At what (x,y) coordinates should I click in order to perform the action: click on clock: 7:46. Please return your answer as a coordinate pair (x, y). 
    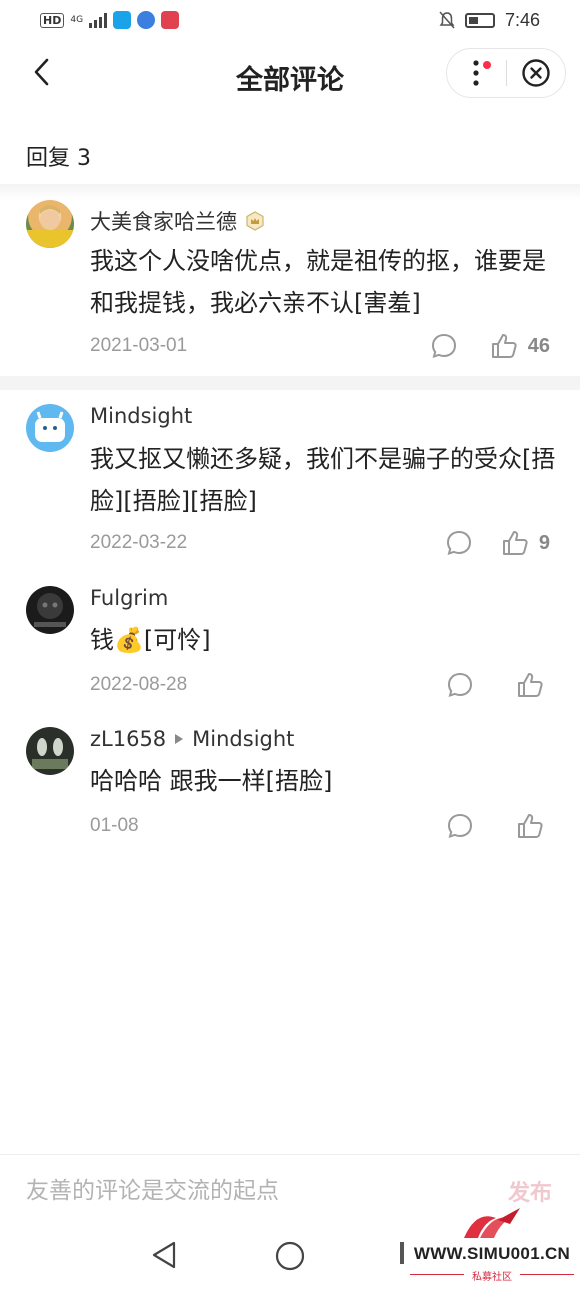
    Looking at the image, I should click on (522, 19).